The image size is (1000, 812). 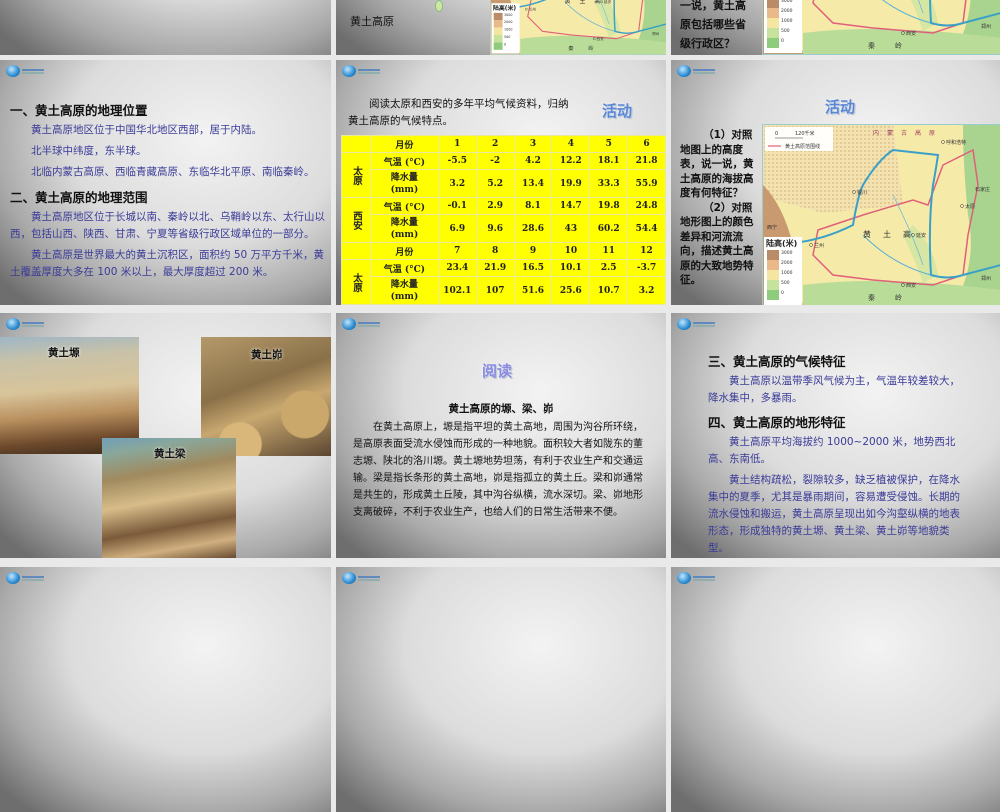 I want to click on place-label: 郑州, so click(x=986, y=26).